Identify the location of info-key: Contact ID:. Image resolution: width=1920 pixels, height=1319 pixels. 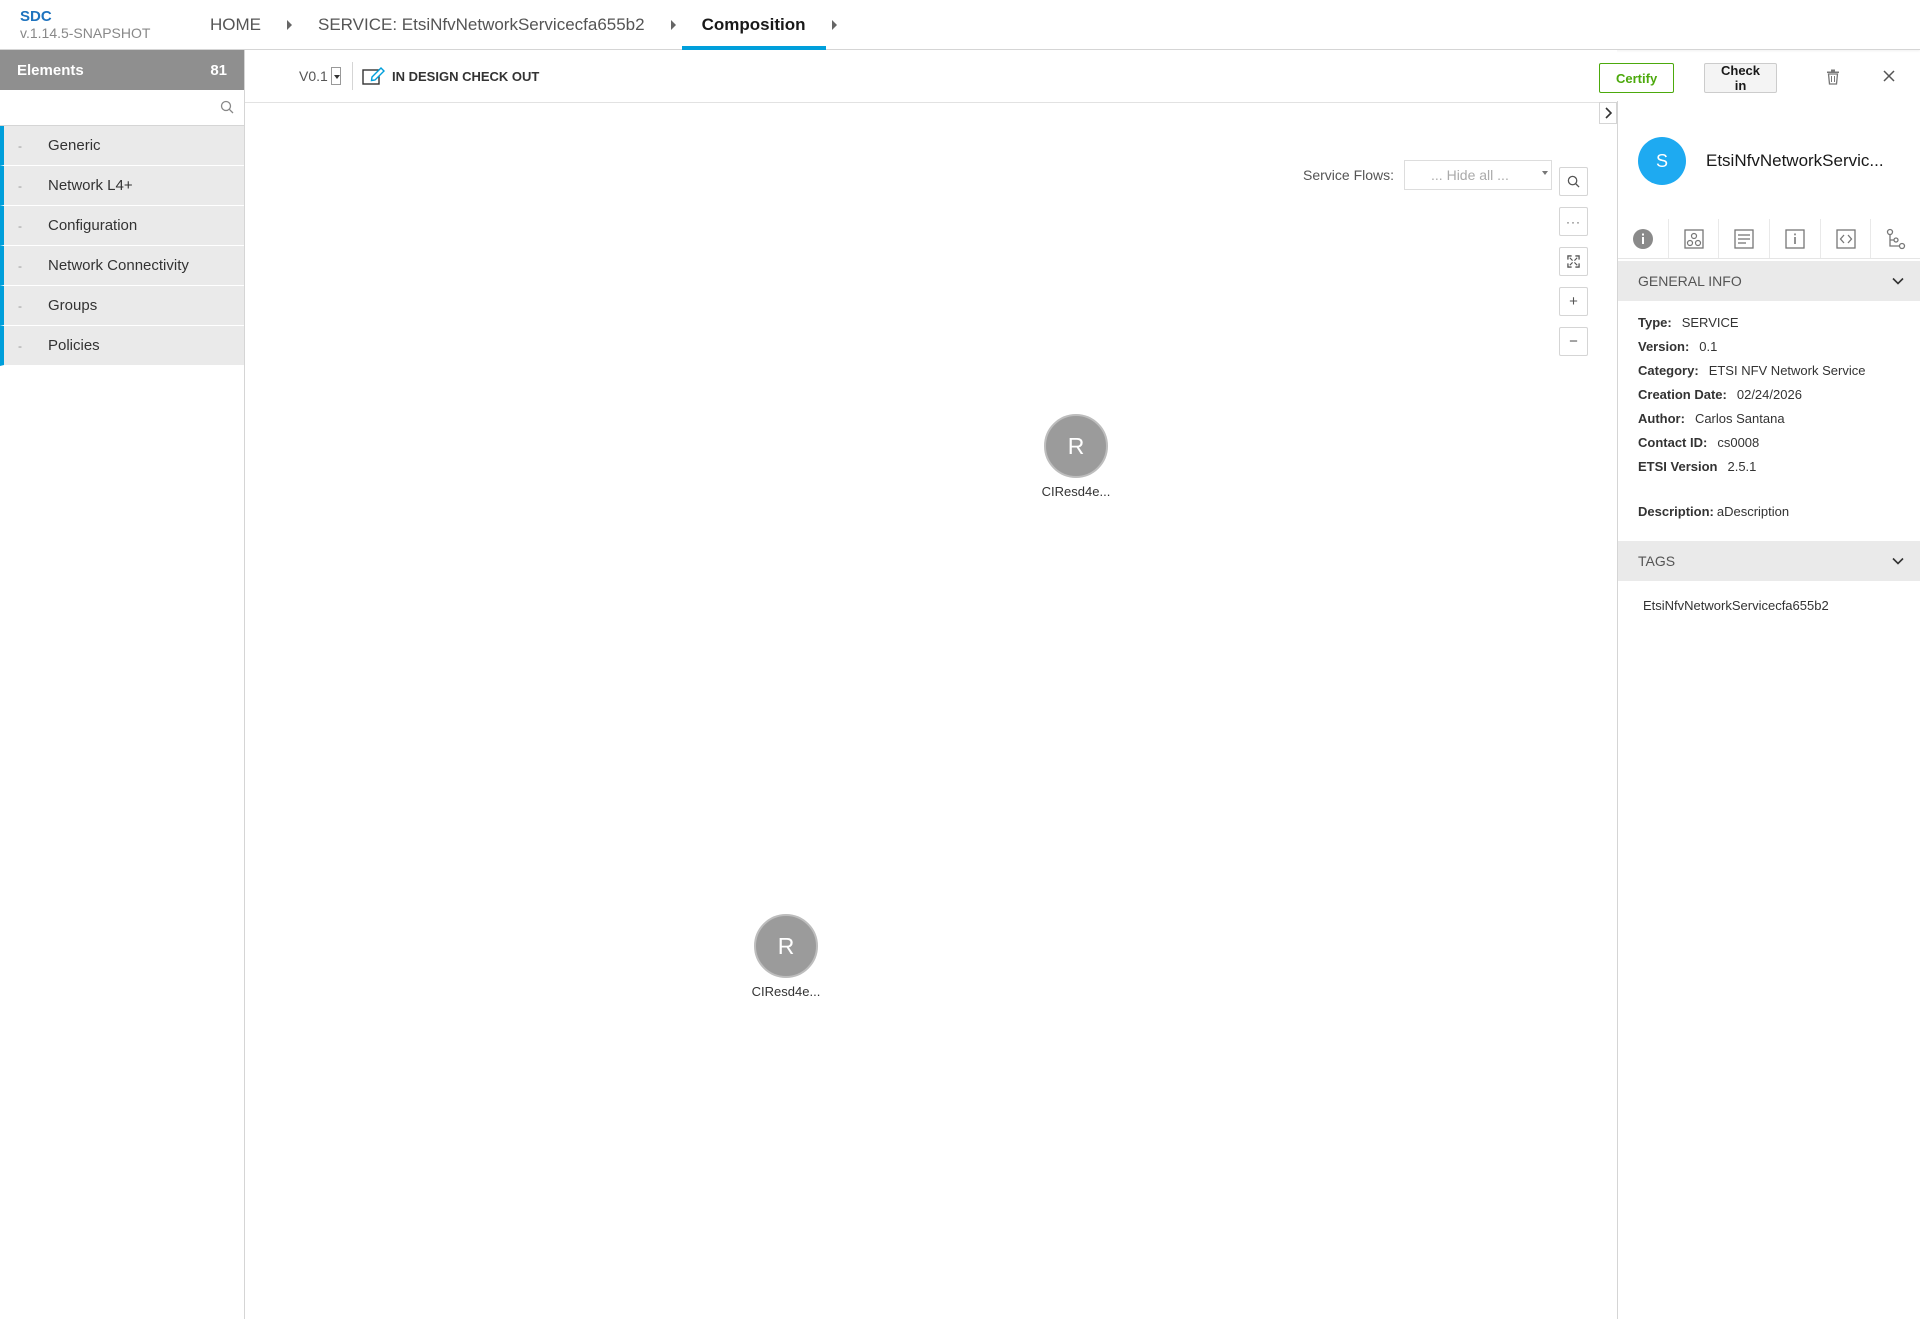
(1673, 442).